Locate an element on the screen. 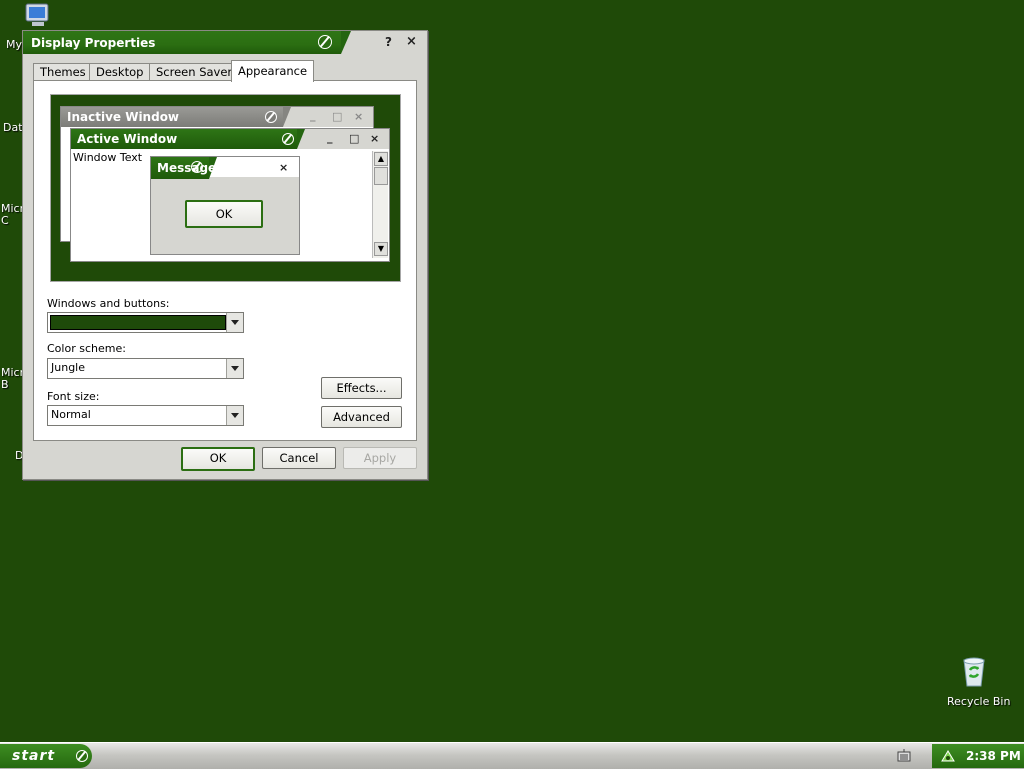  windows-buttons-select is located at coordinates (145, 322).